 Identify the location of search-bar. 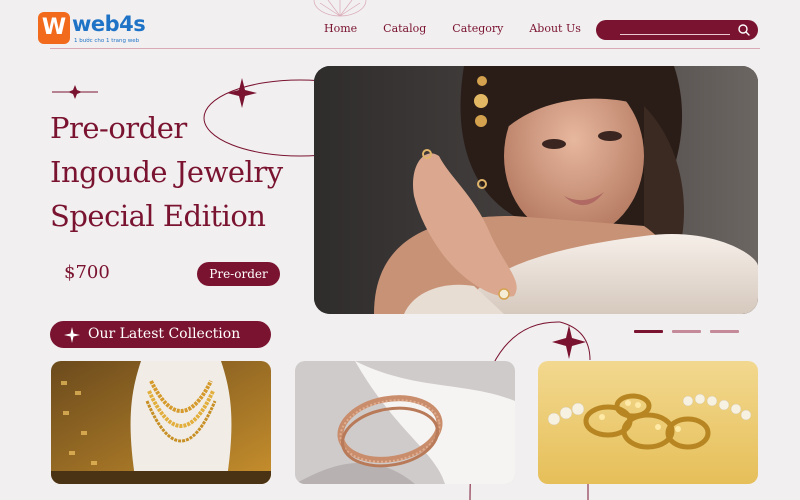
(677, 30).